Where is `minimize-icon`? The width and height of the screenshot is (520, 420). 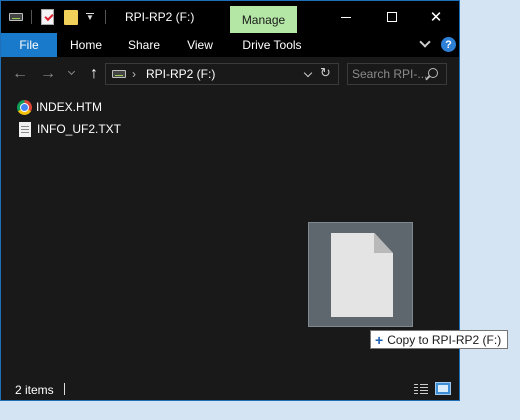 minimize-icon is located at coordinates (346, 17).